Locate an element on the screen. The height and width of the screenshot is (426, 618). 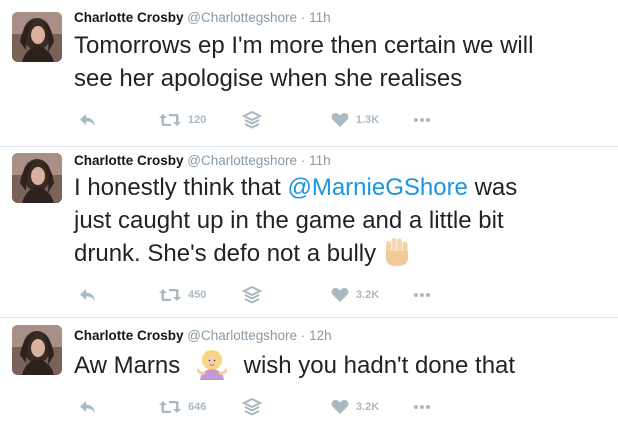
retweet-button: 646 is located at coordinates (182, 407).